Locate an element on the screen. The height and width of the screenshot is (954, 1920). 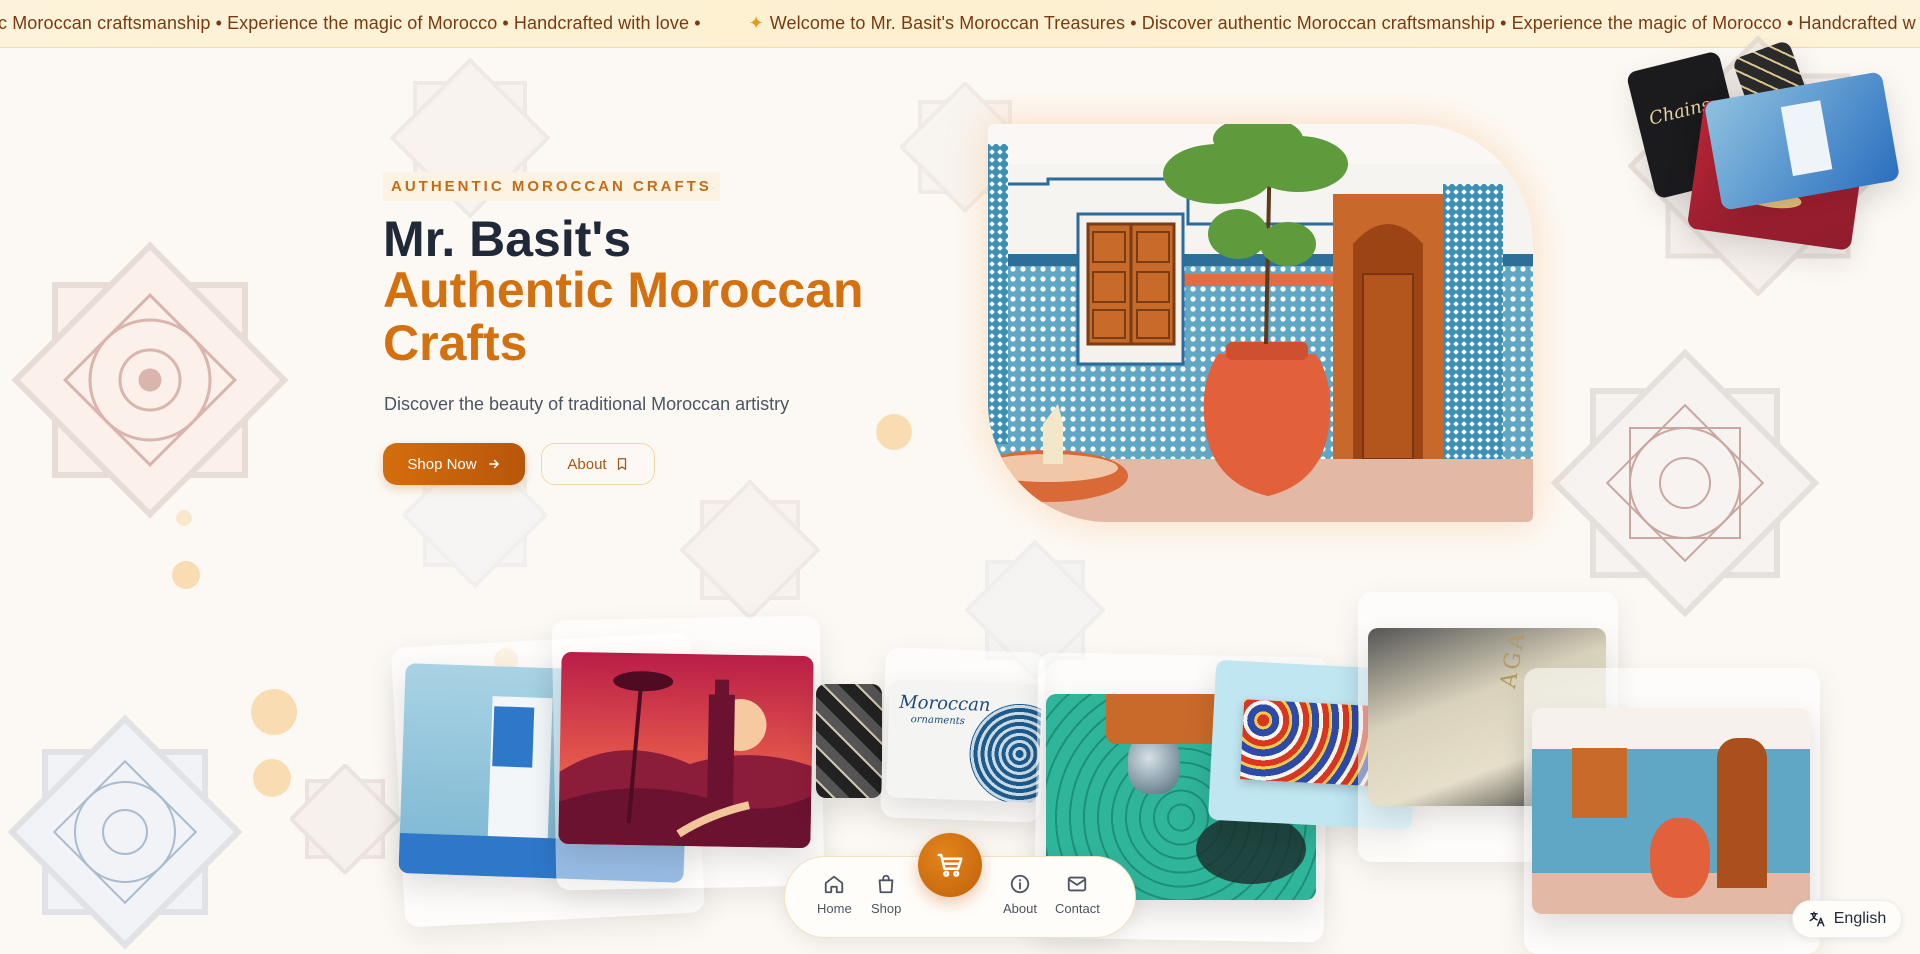
riad-courtyard-card is located at coordinates (1671, 811).